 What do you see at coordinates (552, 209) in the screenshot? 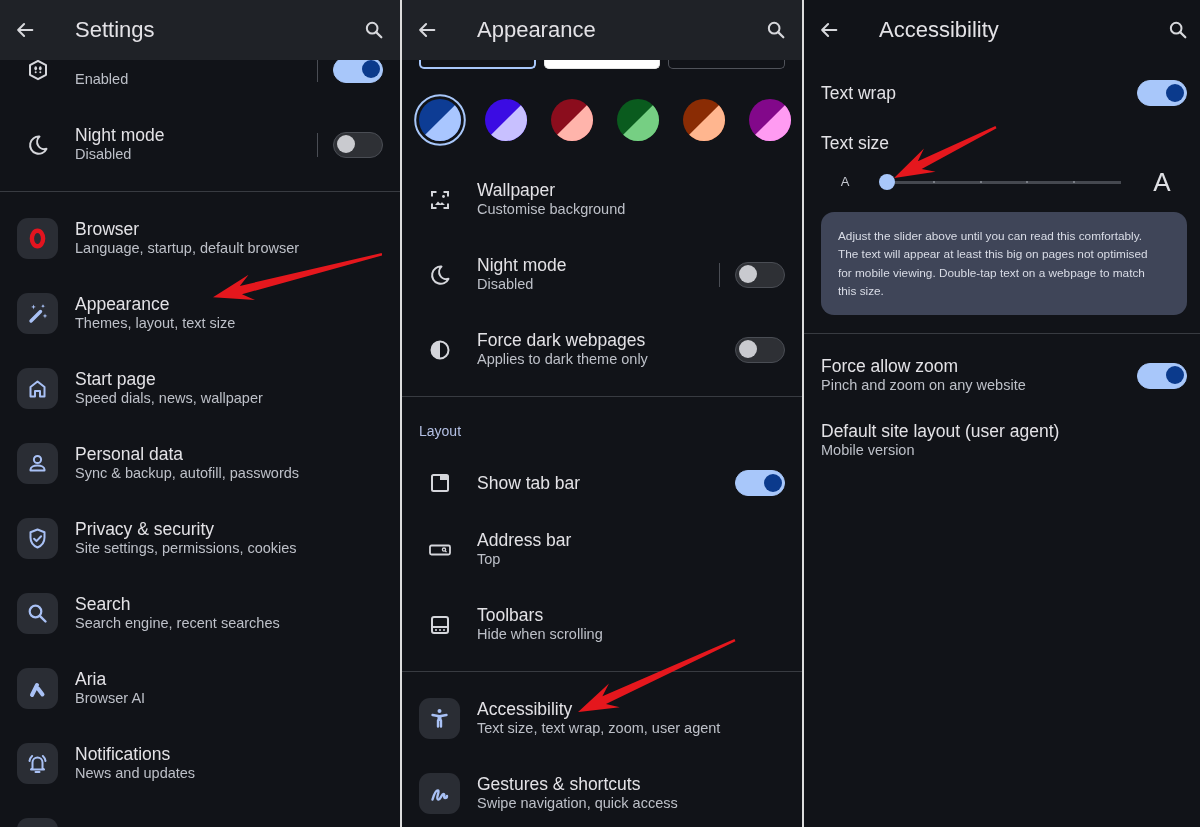
I see `setting-summary: Customise background` at bounding box center [552, 209].